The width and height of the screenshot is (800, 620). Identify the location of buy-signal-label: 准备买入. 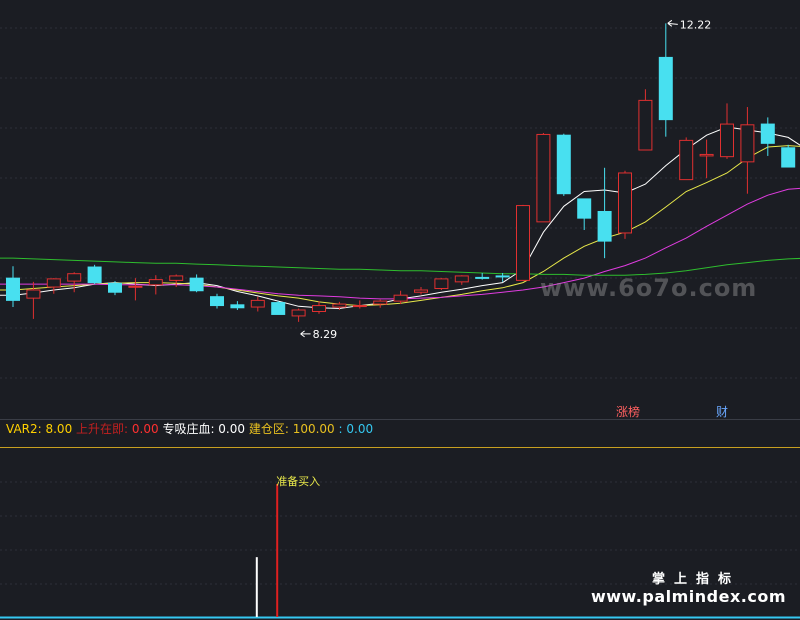
(298, 481).